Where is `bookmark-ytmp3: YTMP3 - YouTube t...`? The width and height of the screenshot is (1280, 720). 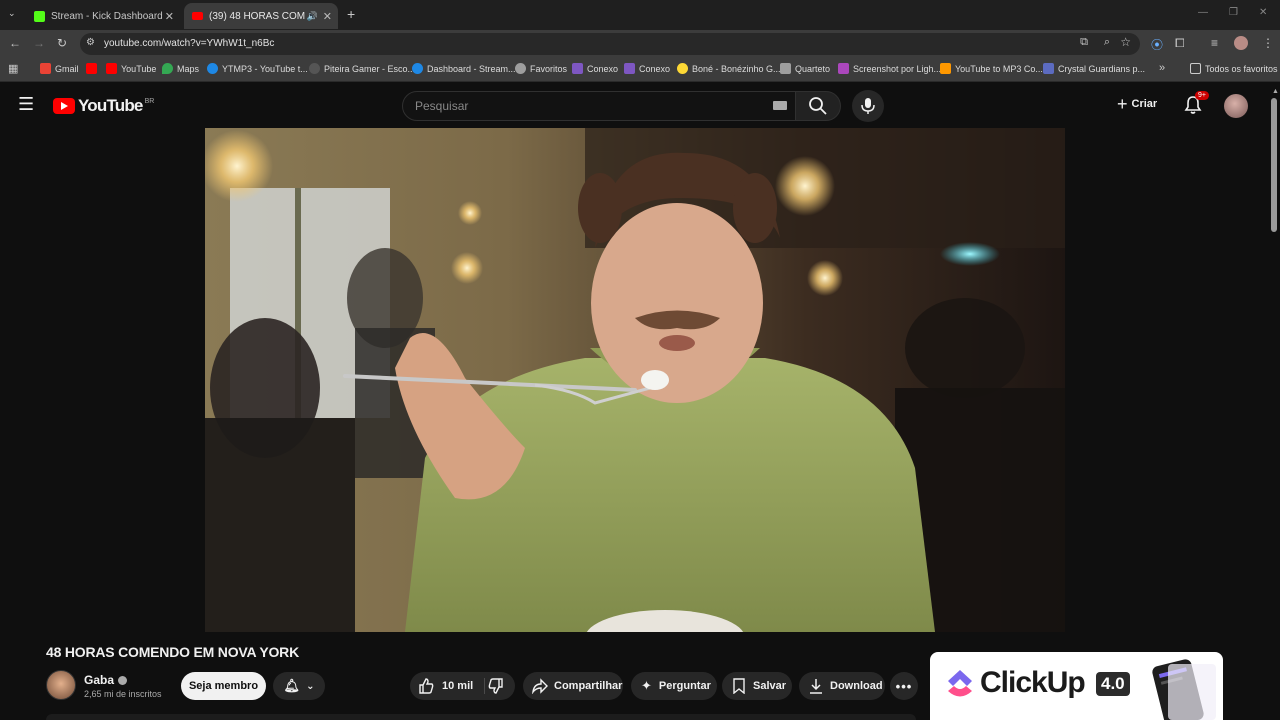
bookmark-ytmp3: YTMP3 - YouTube t... is located at coordinates (257, 68).